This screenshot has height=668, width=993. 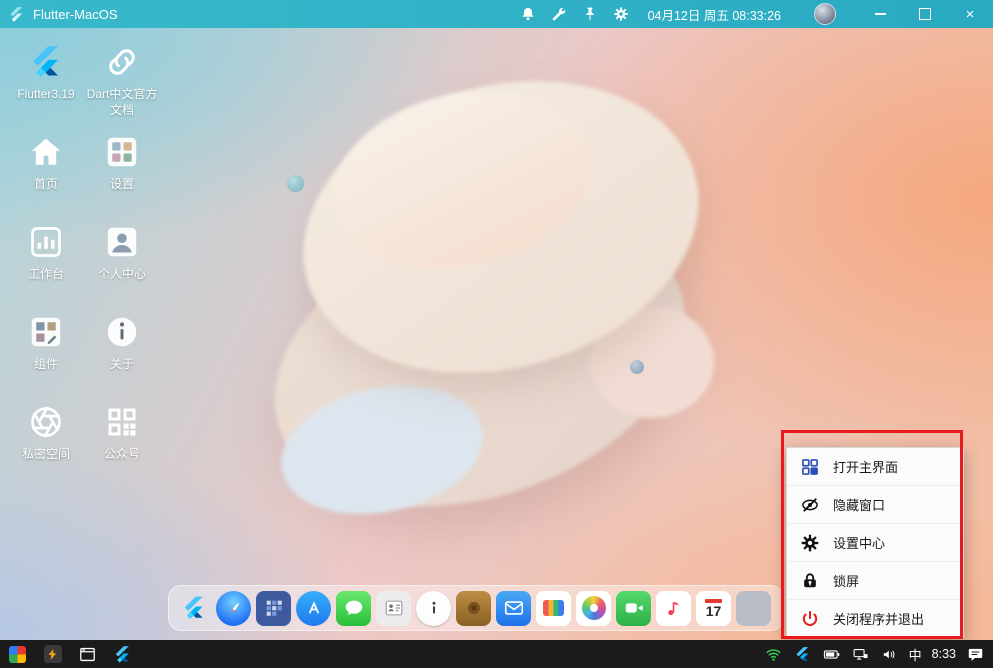 I want to click on notification-icon, so click(x=975, y=654).